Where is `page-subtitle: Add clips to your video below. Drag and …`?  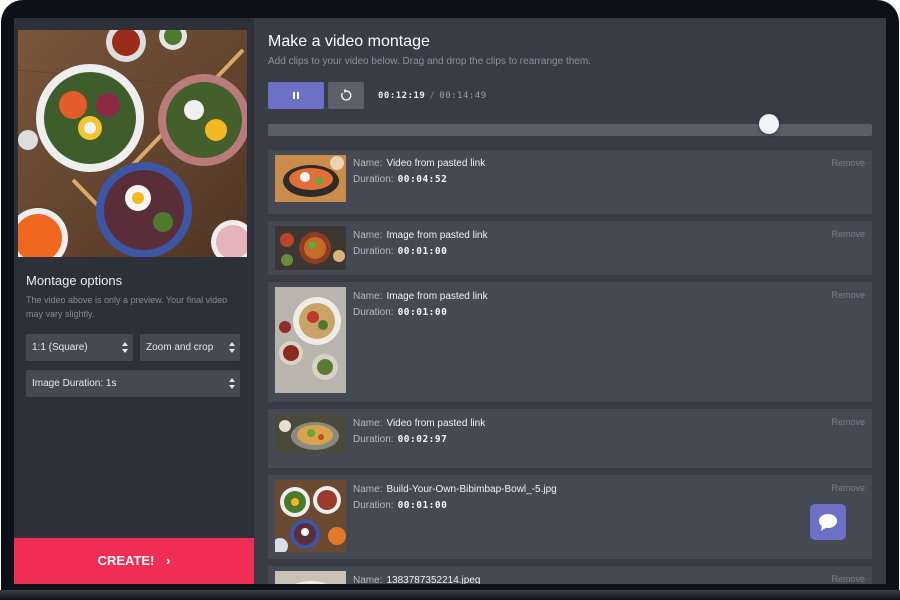 page-subtitle: Add clips to your video below. Drag and … is located at coordinates (429, 61).